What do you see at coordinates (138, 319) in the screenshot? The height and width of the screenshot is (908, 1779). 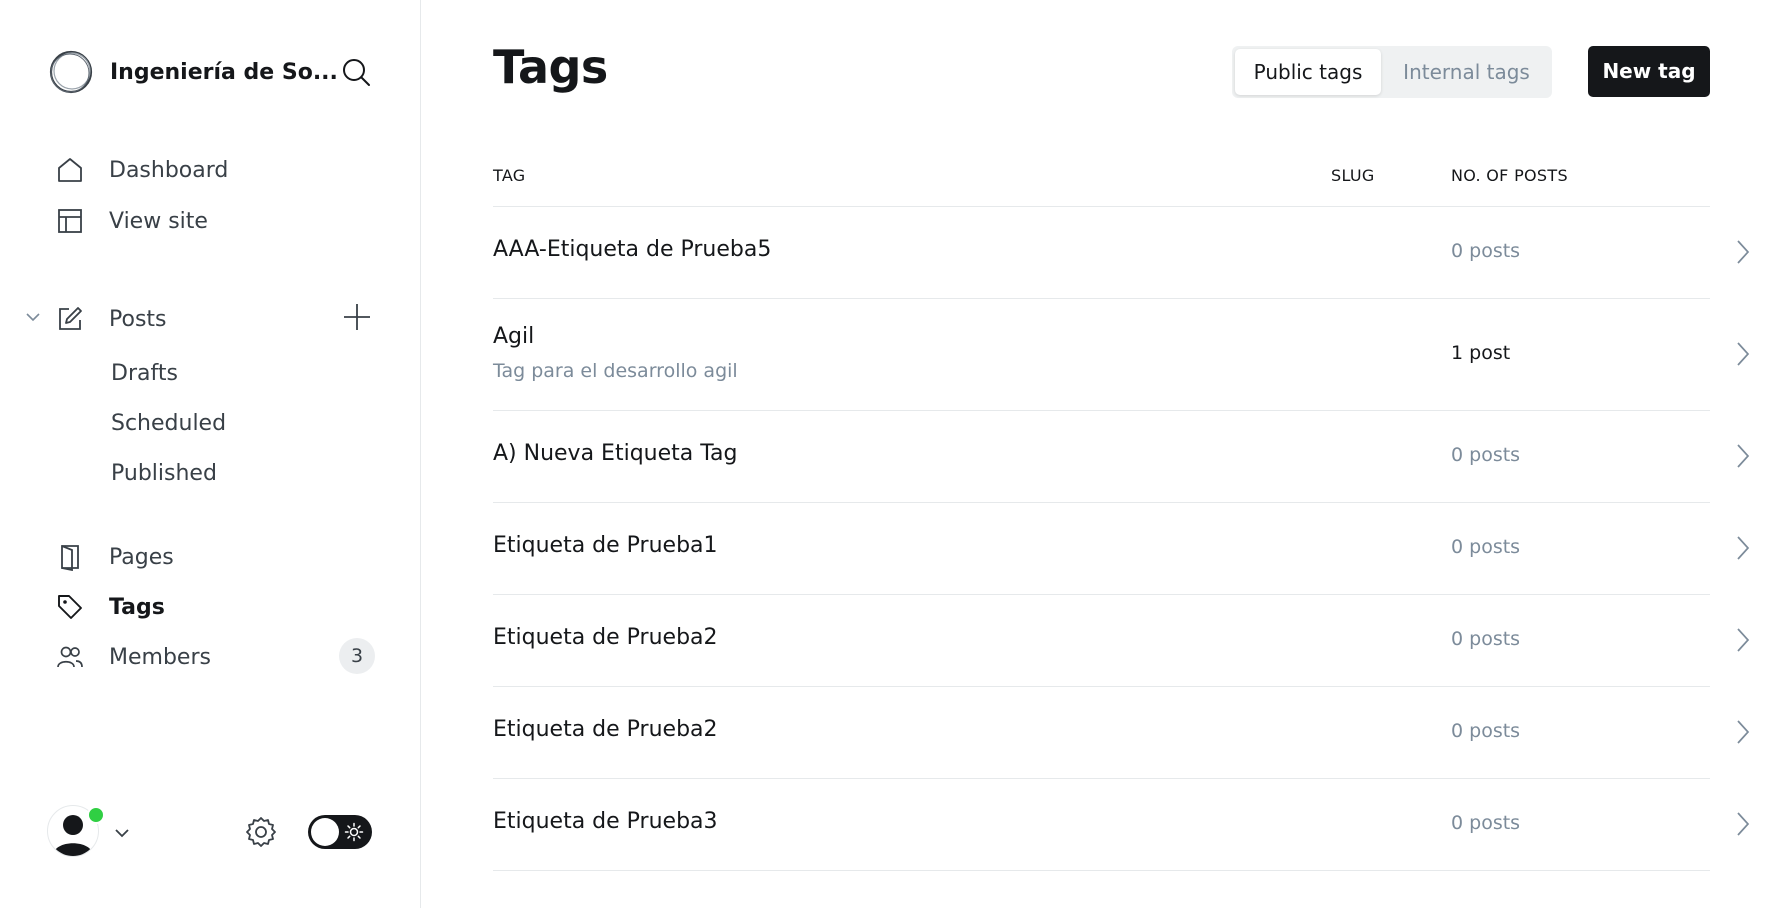 I see `nav-posts-label: Posts` at bounding box center [138, 319].